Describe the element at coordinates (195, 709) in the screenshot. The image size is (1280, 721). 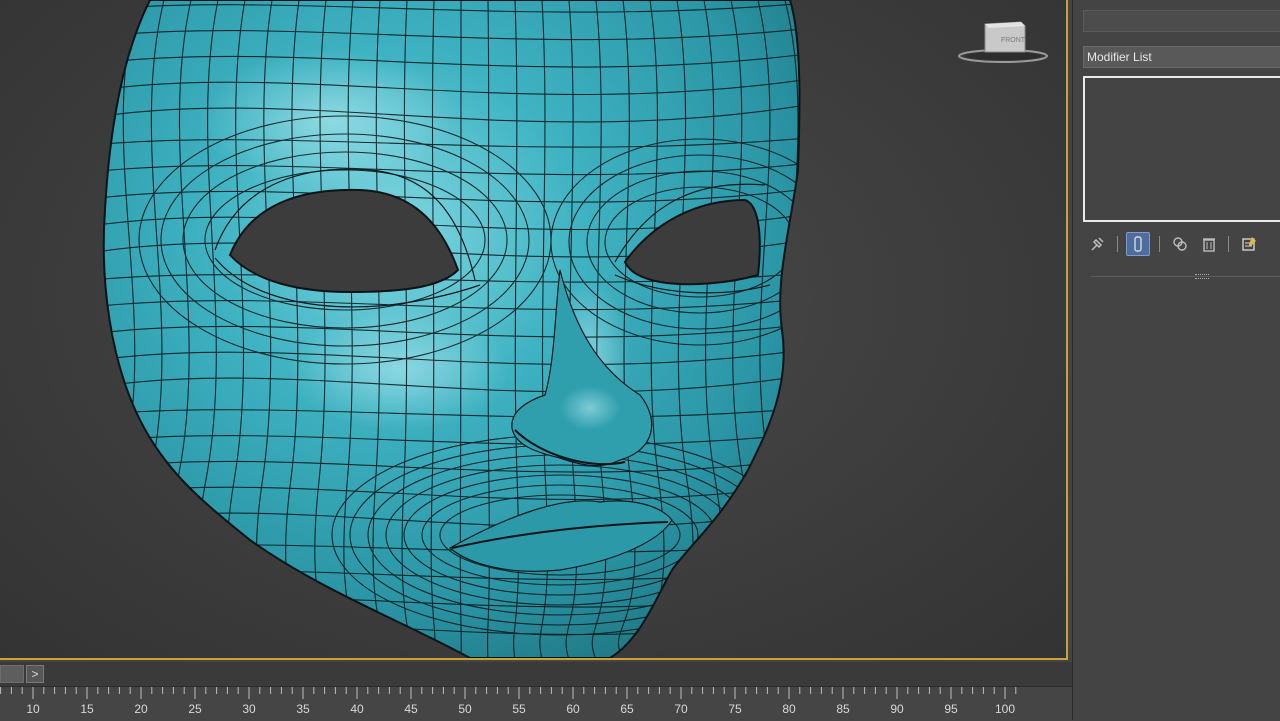
I see `frame-tick-label: 25` at that location.